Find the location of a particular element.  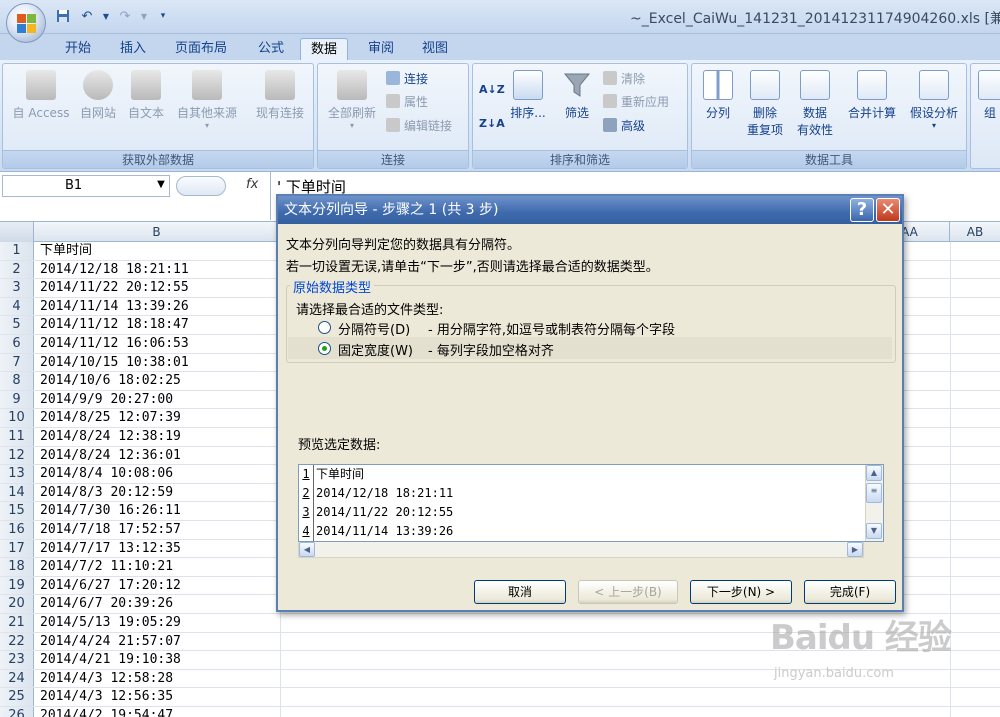

cell-b: 2014/7/30 16:26:11 is located at coordinates (110, 511).